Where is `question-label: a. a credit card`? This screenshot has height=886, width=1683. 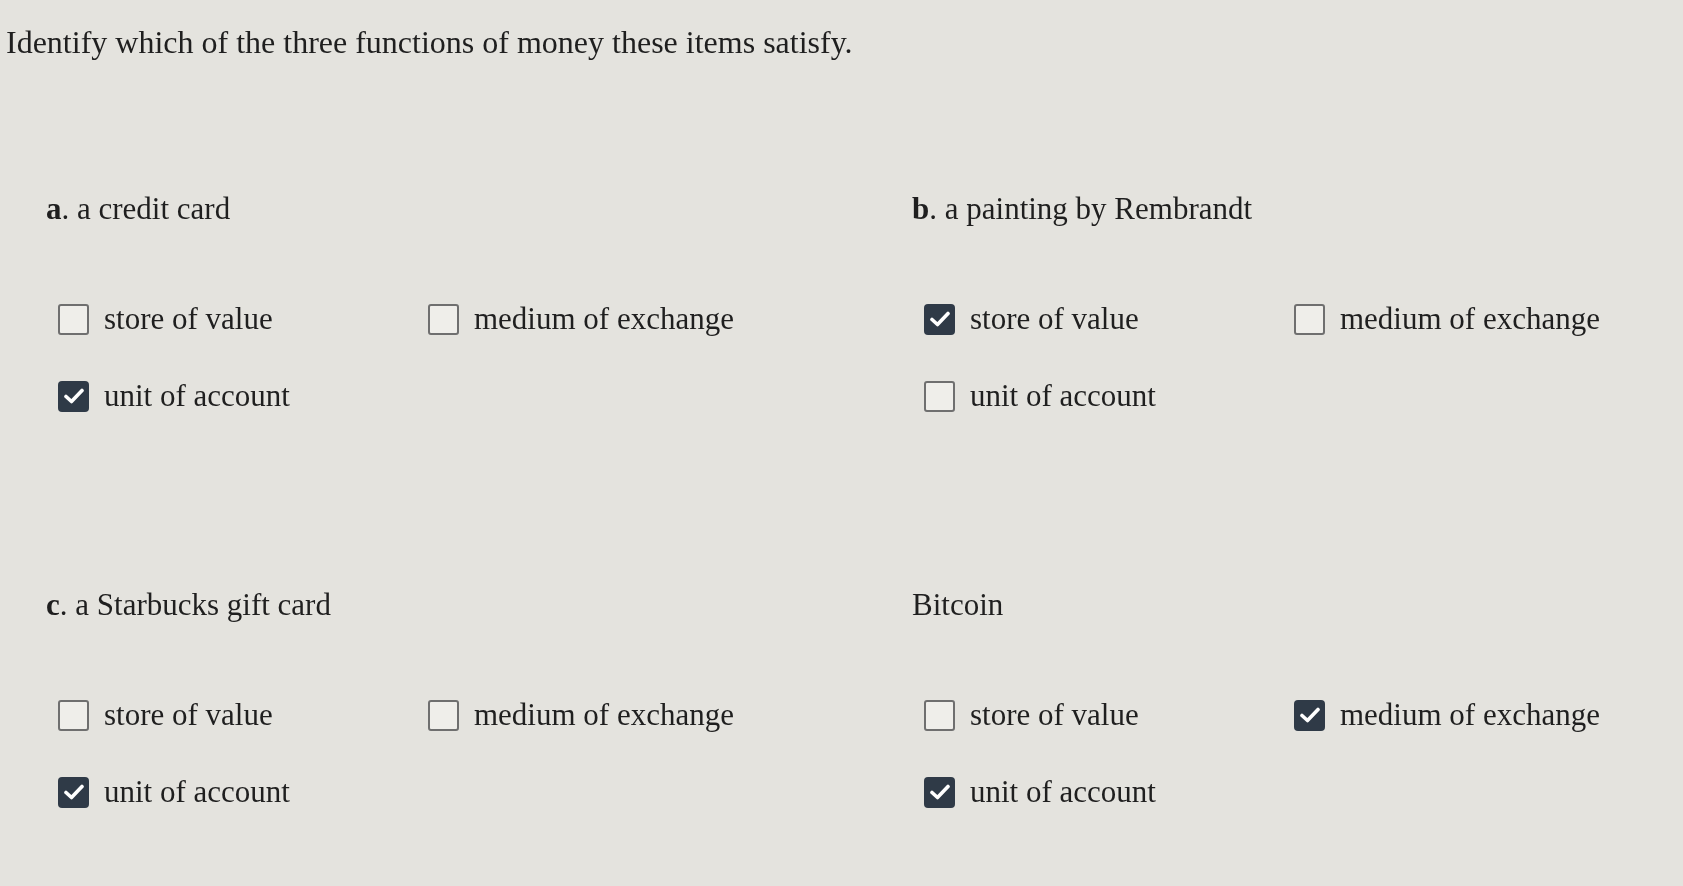 question-label: a. a credit card is located at coordinates (138, 209).